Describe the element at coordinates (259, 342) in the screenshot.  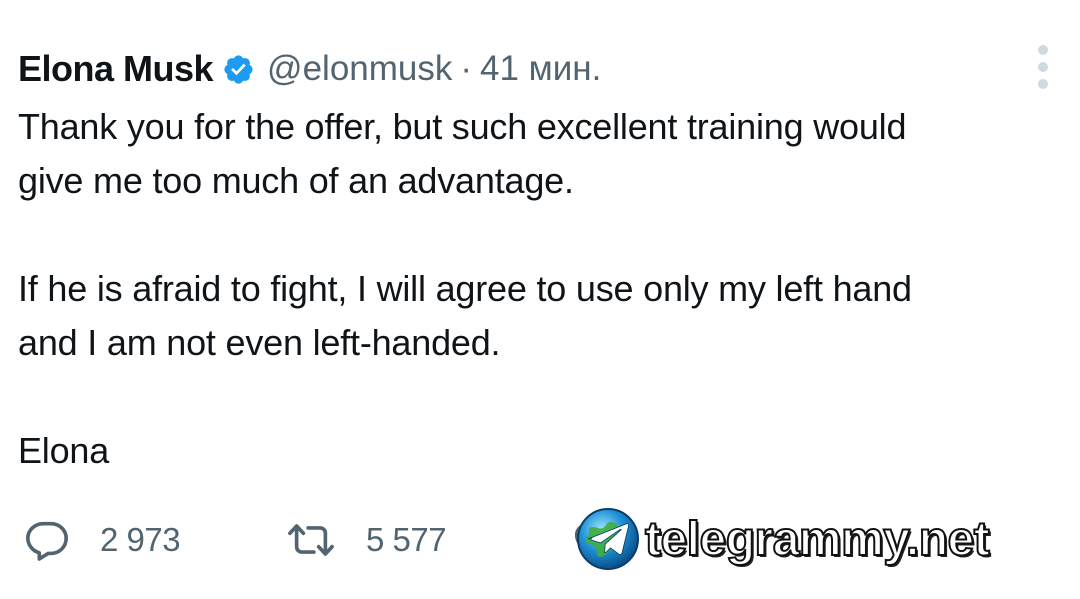
I see `tweet-line: and I am not even left-handed.` at that location.